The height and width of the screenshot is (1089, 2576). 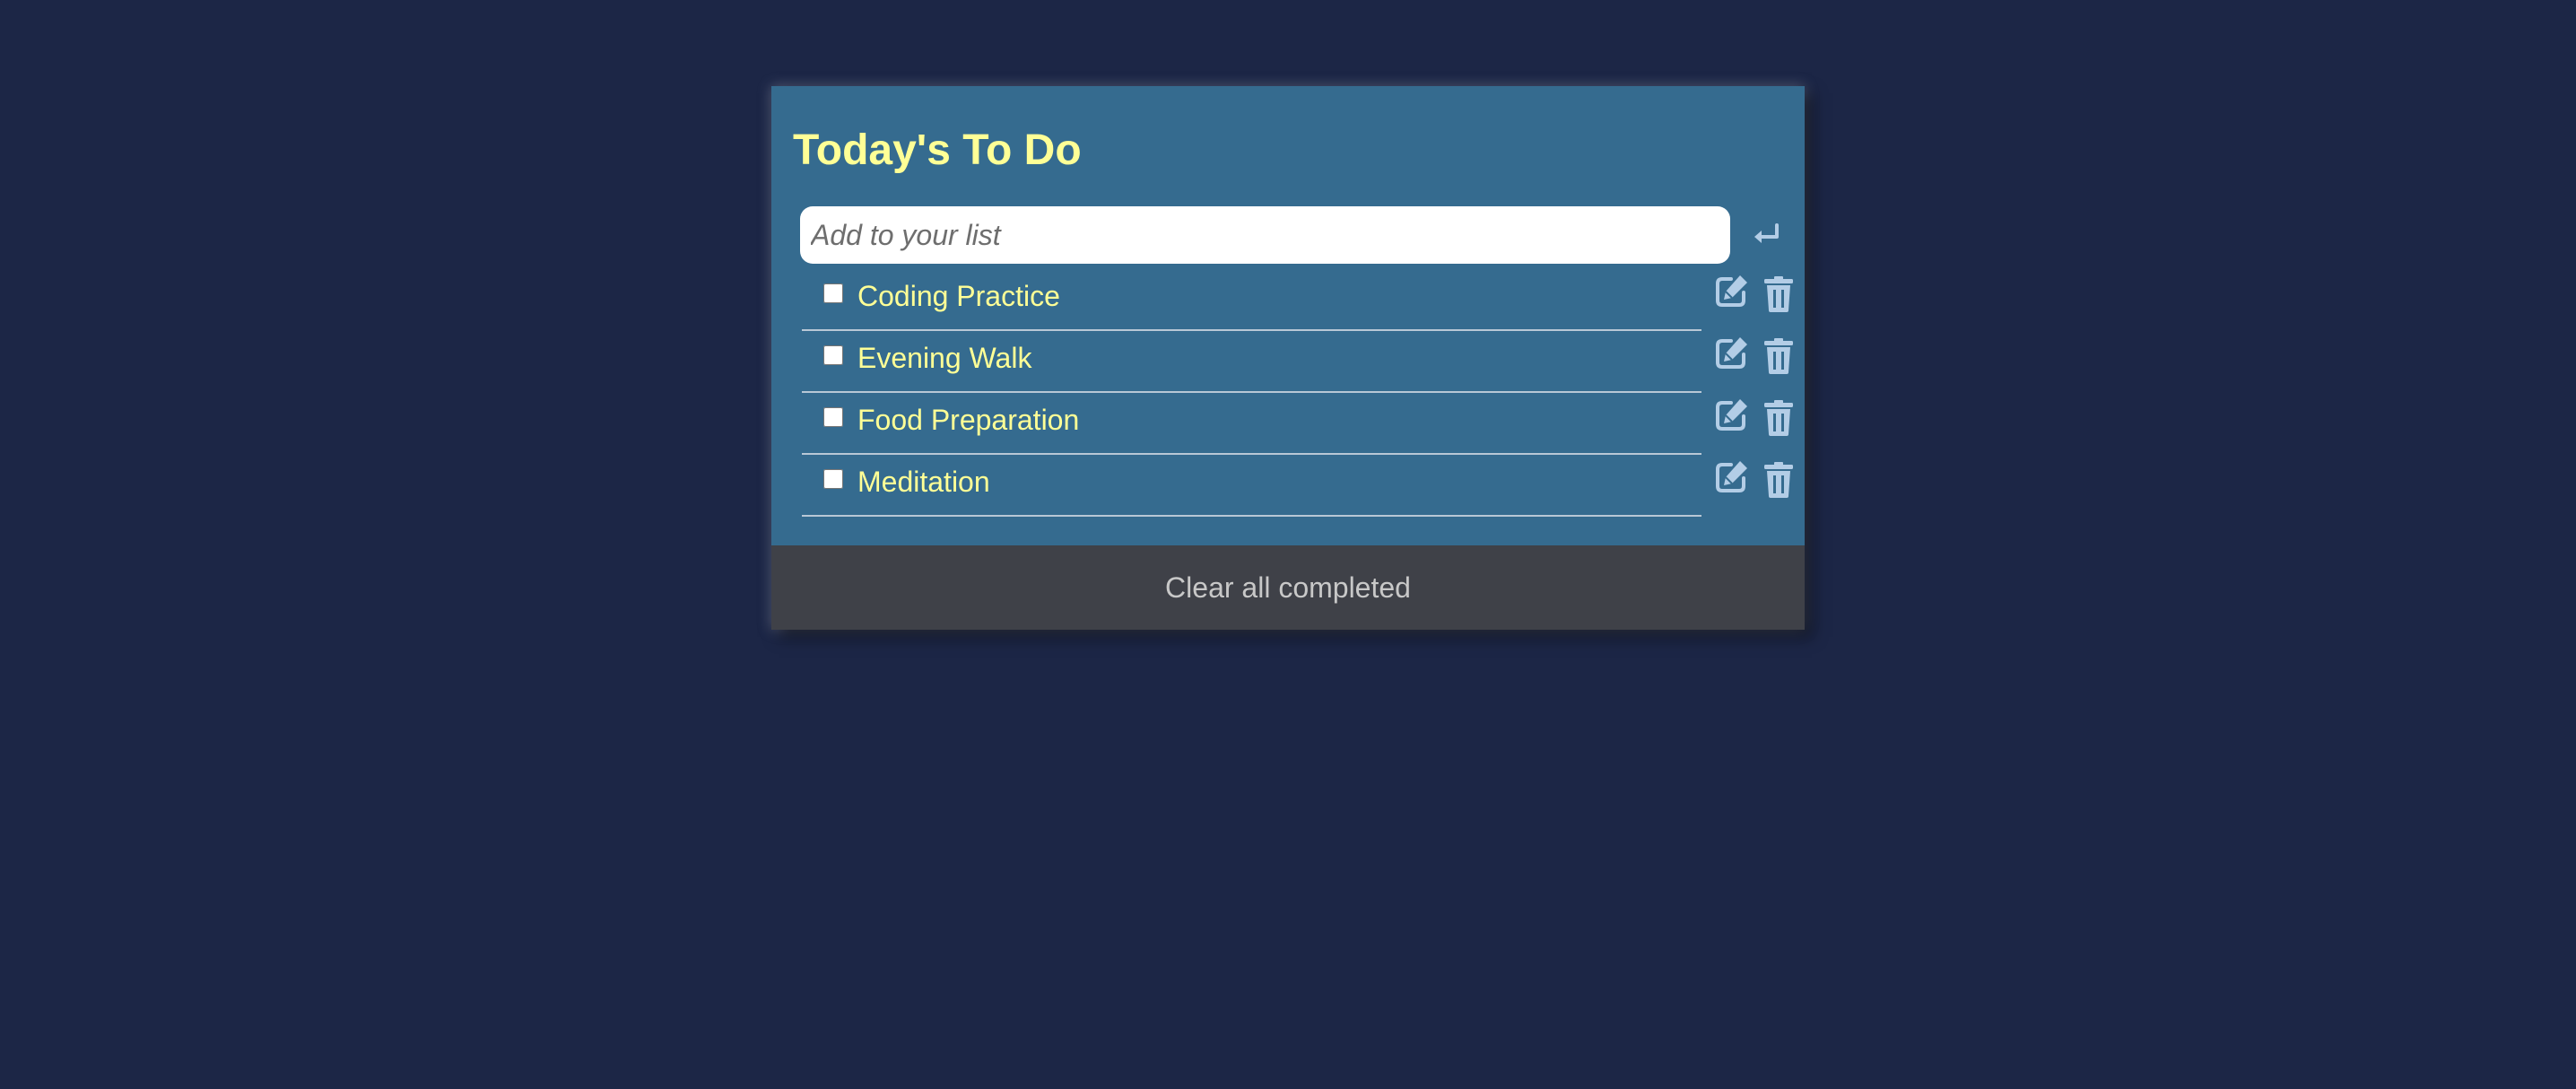 I want to click on todo-item-label: Meditation, so click(x=923, y=482).